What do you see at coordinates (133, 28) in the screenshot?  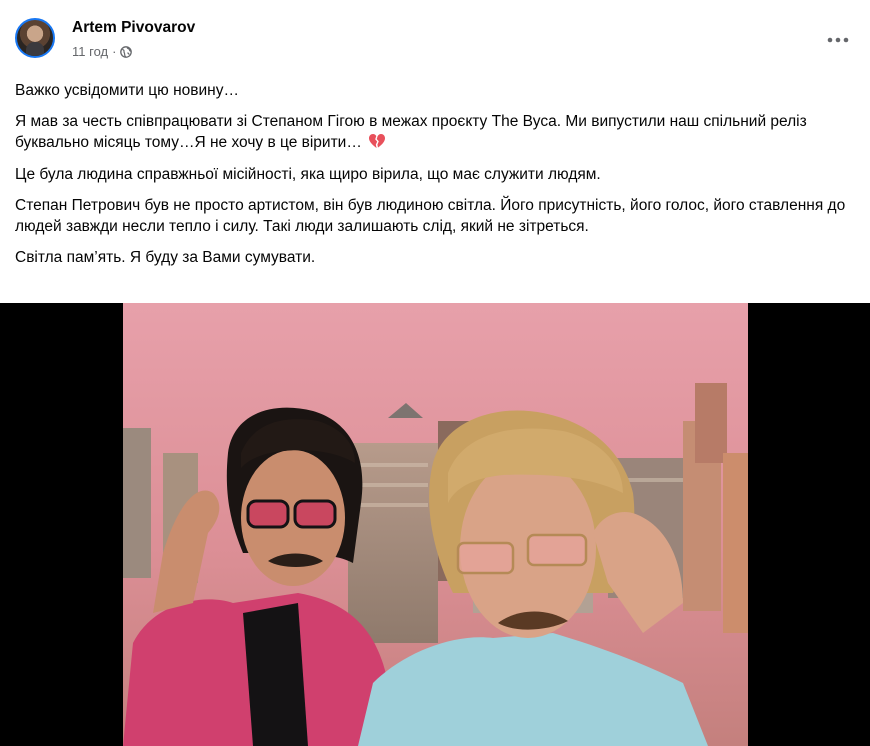 I see `author-name: Artem Pivovarov` at bounding box center [133, 28].